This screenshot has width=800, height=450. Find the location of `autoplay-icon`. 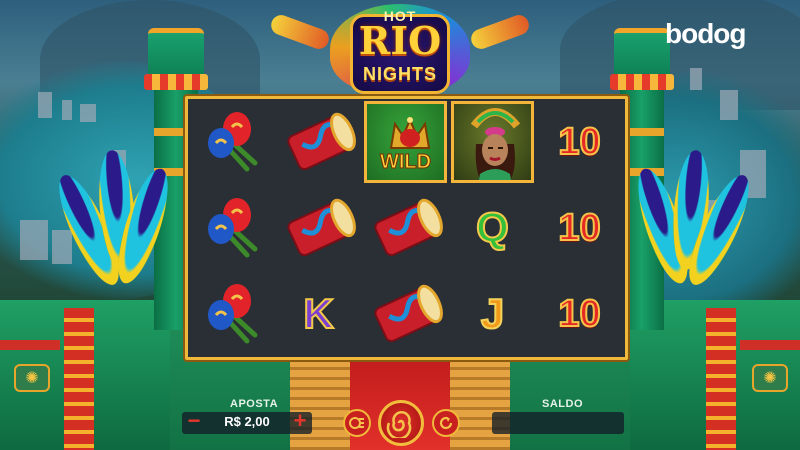

autoplay-icon is located at coordinates (356, 423).